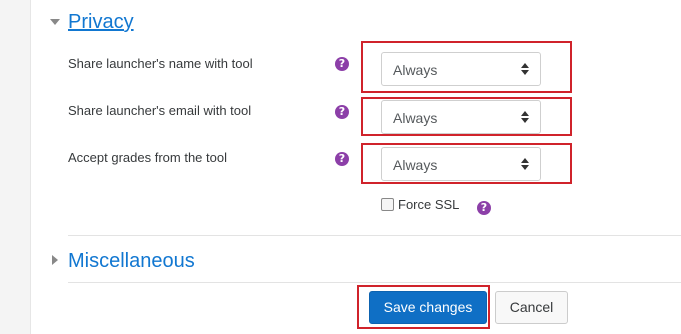 Image resolution: width=681 pixels, height=334 pixels. I want to click on share-name-label: Share launcher's name with tool, so click(160, 63).